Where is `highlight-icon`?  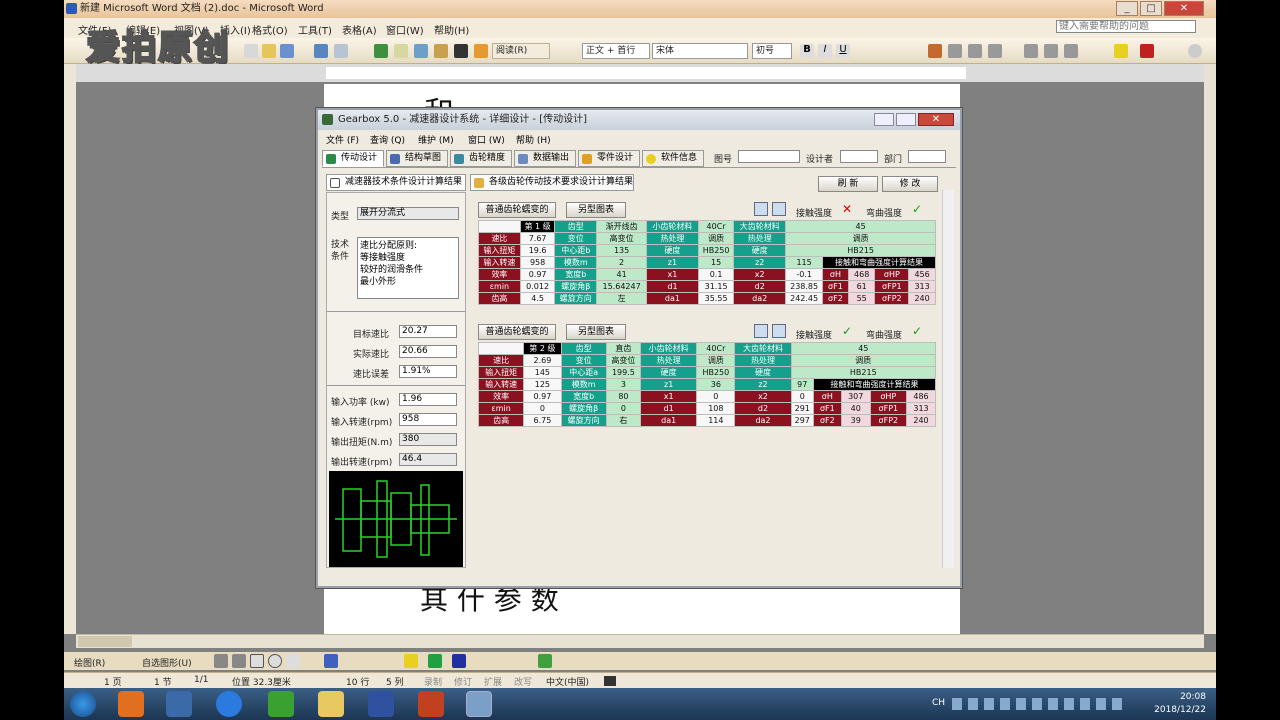 highlight-icon is located at coordinates (1121, 51).